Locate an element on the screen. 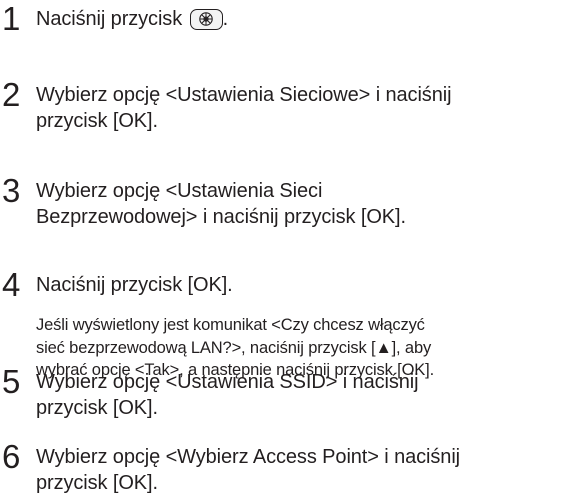 This screenshot has height=496, width=566. step-number: 6 is located at coordinates (11, 456).